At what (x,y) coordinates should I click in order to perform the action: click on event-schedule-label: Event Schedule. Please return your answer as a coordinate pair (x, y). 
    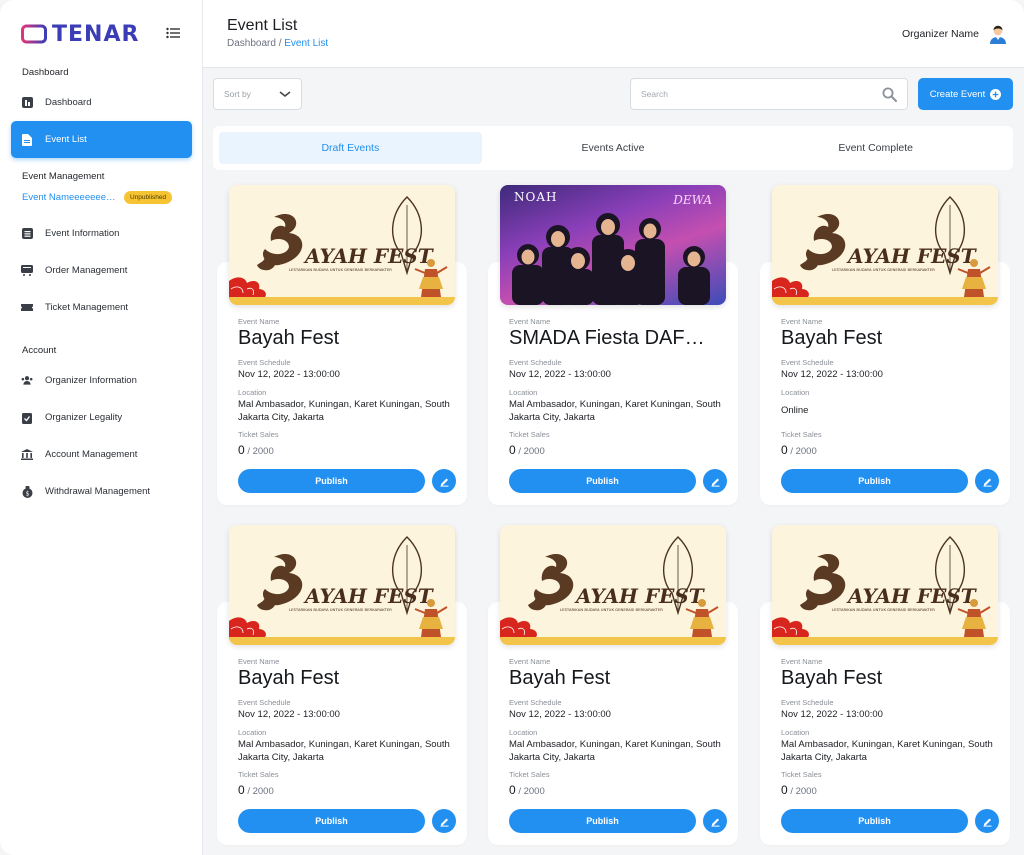
    Looking at the image, I should click on (807, 362).